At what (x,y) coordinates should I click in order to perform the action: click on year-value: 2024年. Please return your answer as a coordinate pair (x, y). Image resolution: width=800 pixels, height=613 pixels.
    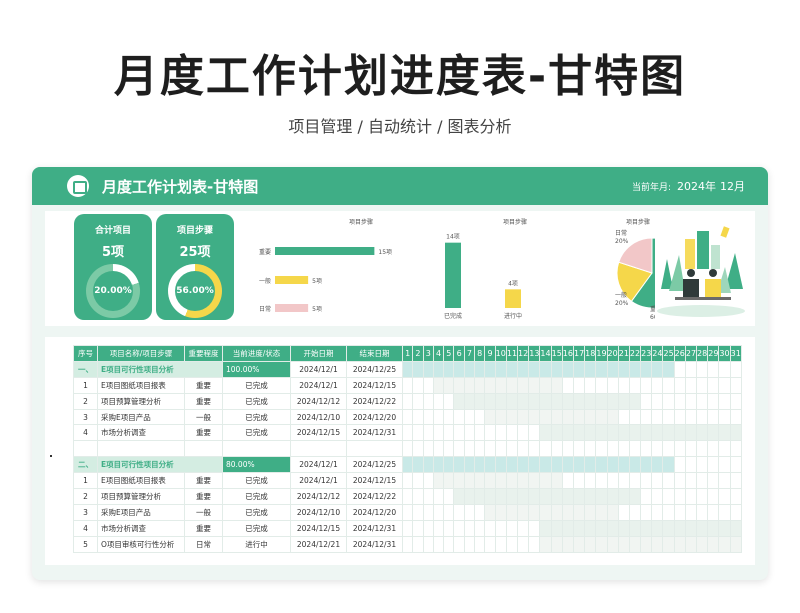
    Looking at the image, I should click on (696, 186).